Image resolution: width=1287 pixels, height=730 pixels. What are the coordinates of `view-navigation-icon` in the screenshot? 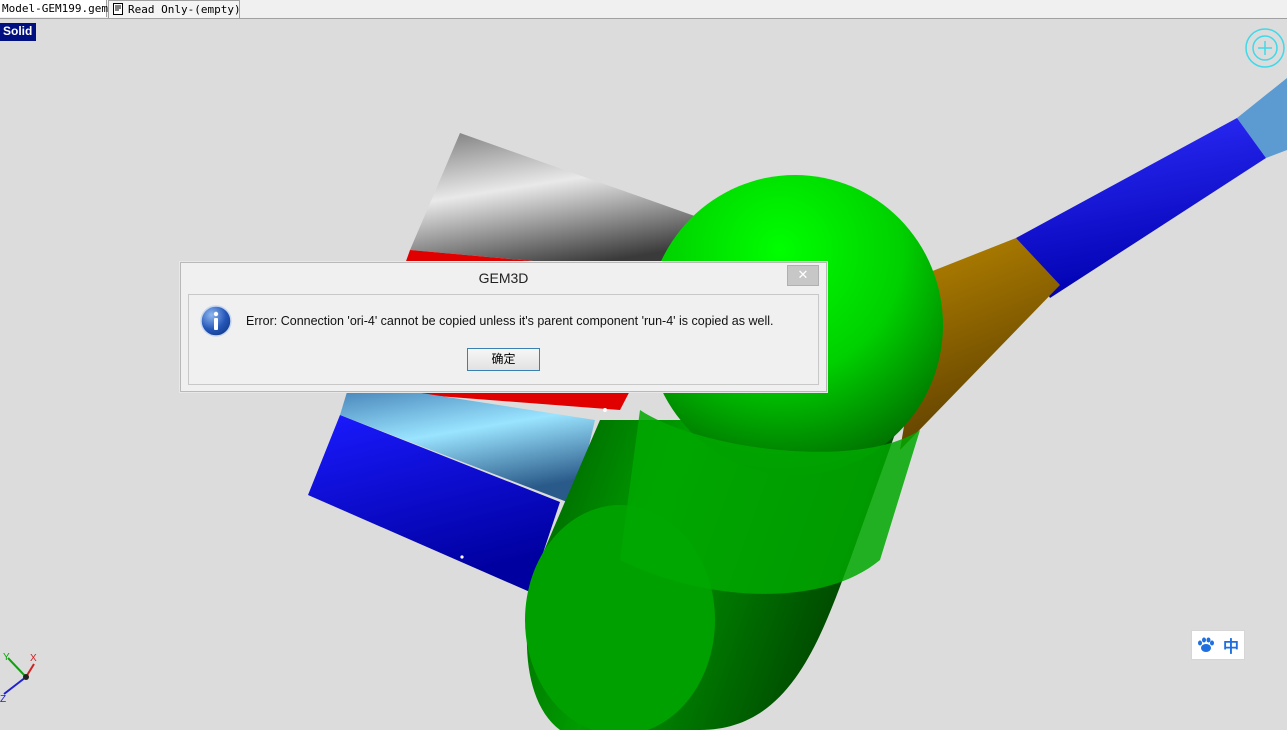 It's located at (1265, 48).